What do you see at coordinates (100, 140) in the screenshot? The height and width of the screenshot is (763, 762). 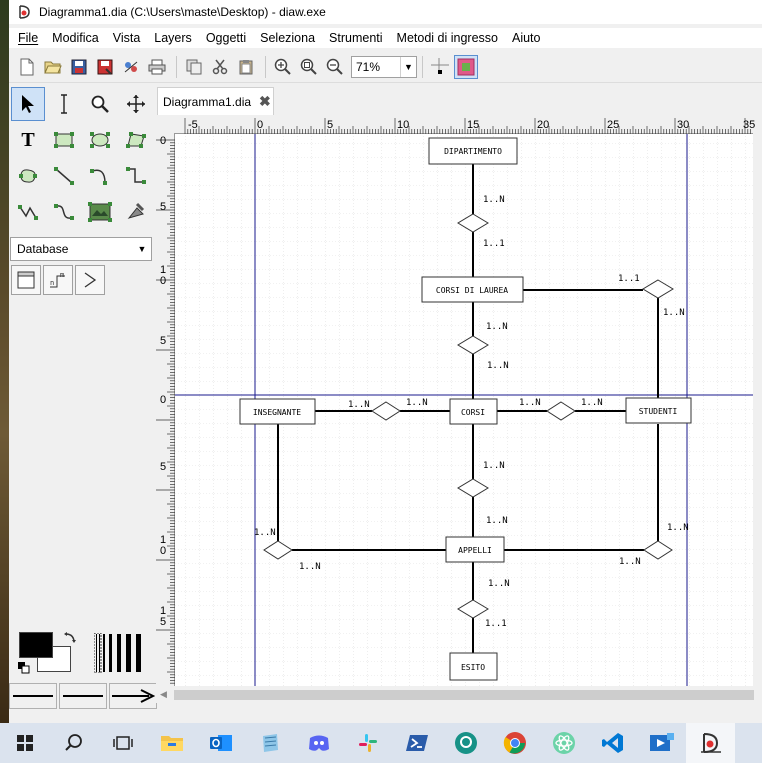 I see `ellipse-icon` at bounding box center [100, 140].